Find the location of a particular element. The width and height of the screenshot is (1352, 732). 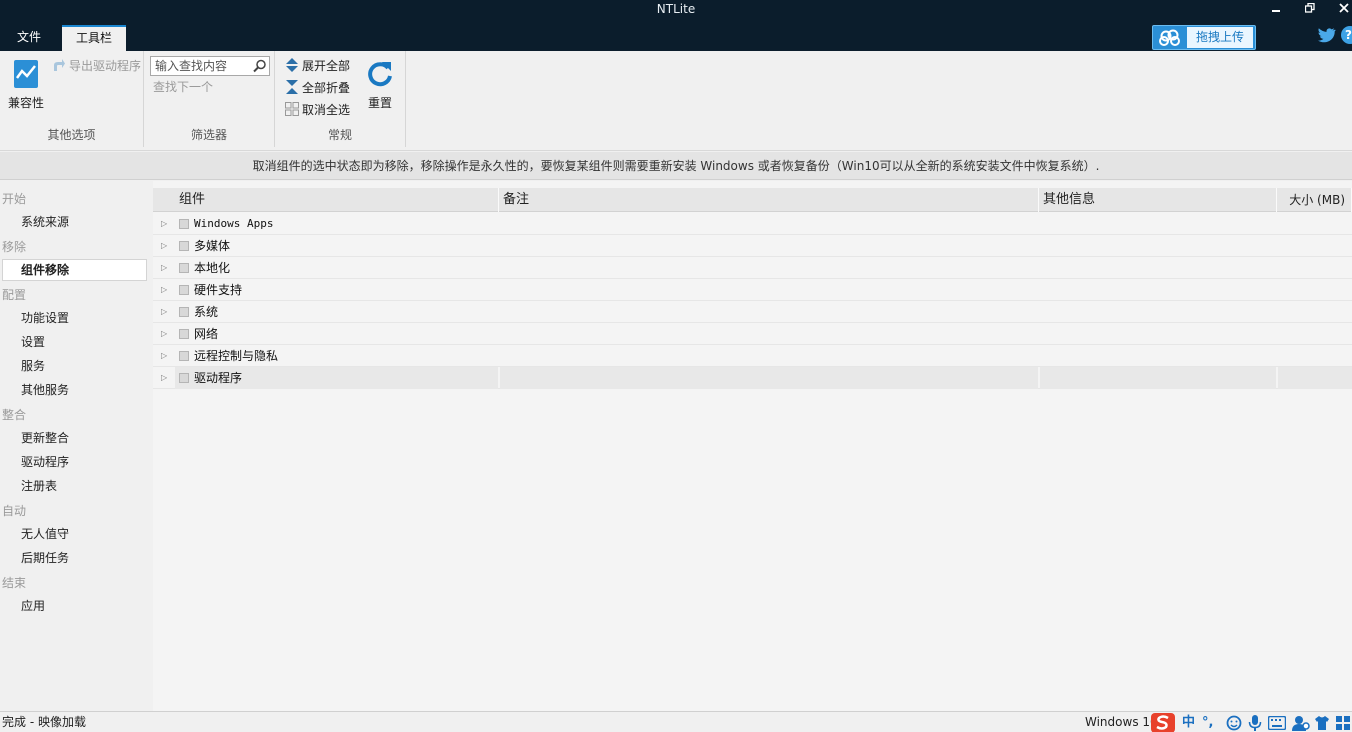

upload-button: 拖拽上传 is located at coordinates (1204, 37).